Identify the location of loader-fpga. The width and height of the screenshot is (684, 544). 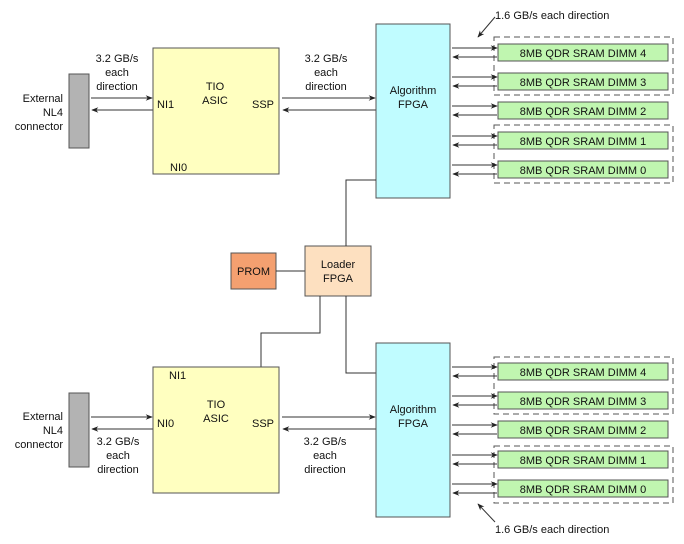
(338, 271).